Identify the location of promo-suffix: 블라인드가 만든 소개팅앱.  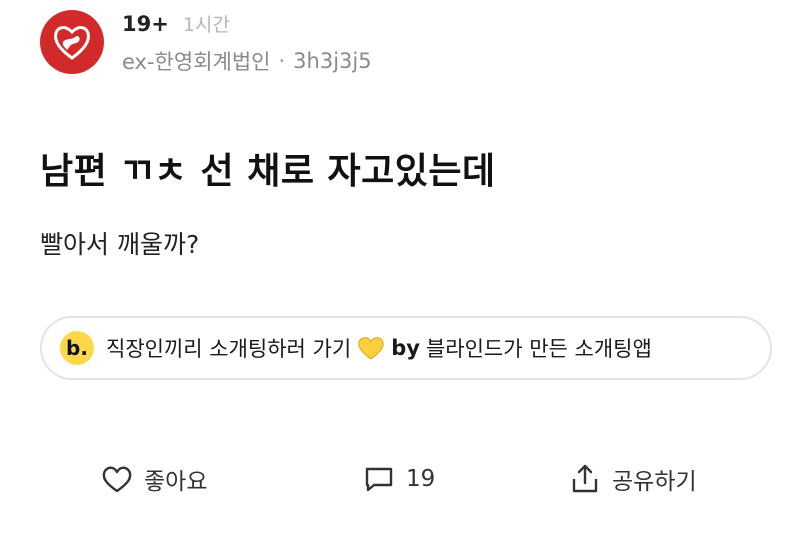
(538, 349).